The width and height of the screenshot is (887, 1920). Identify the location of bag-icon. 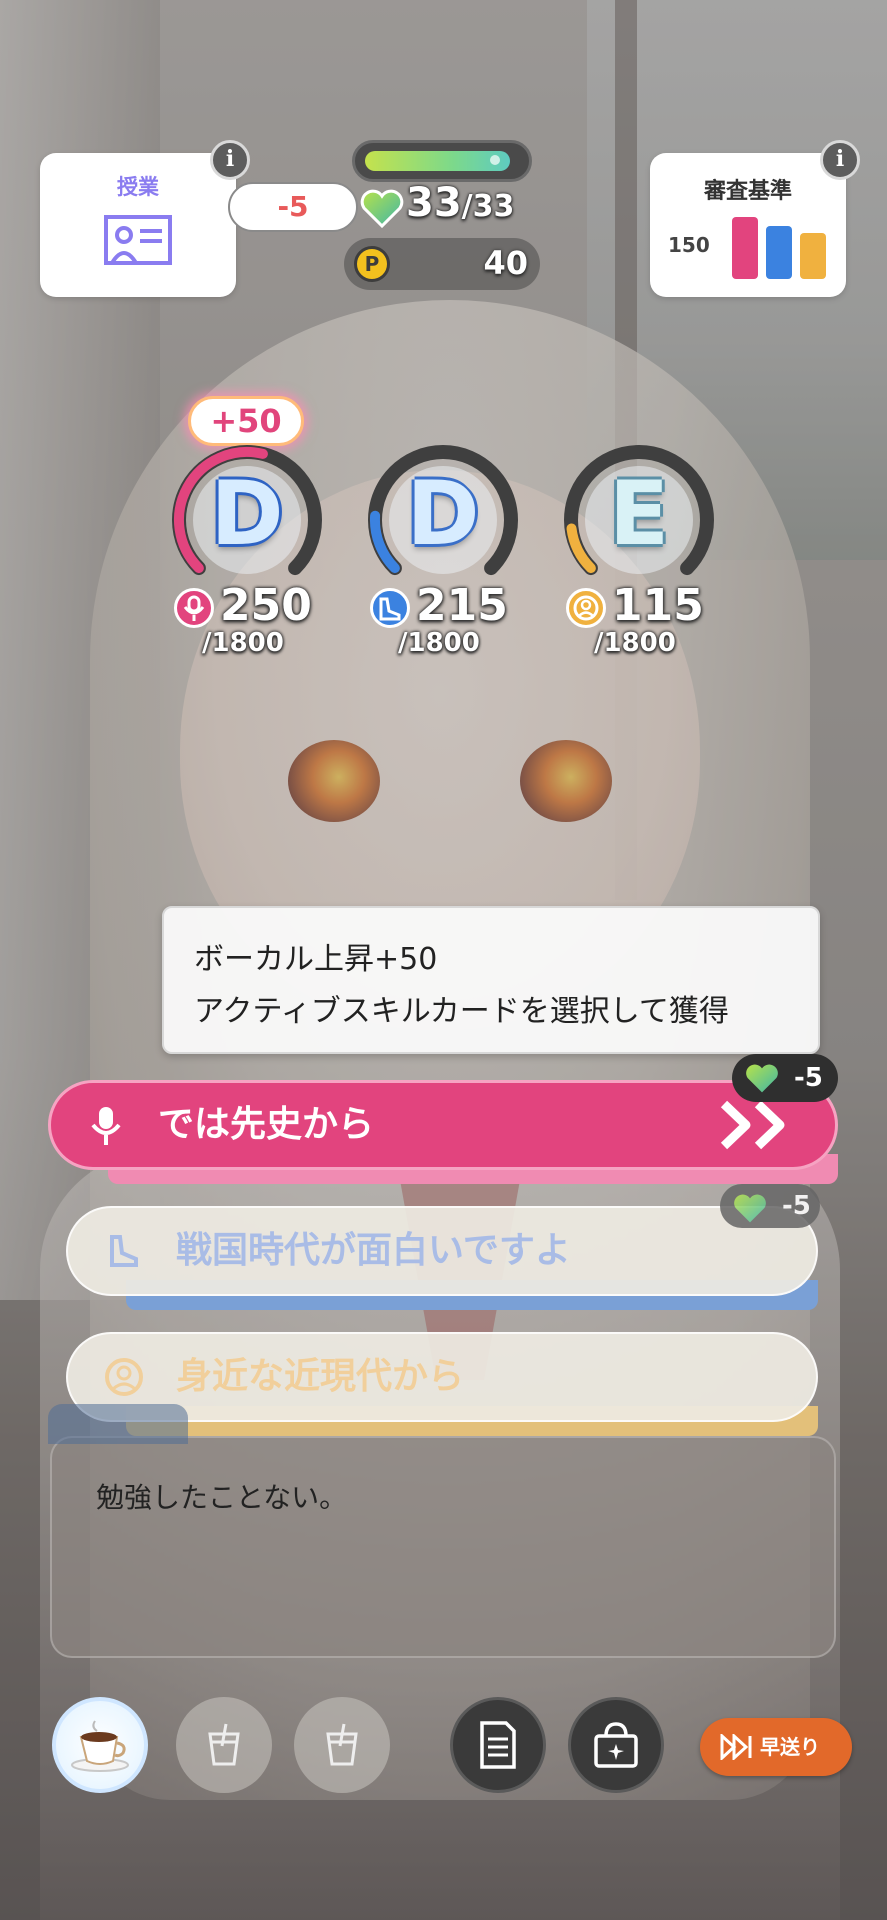
(616, 1745).